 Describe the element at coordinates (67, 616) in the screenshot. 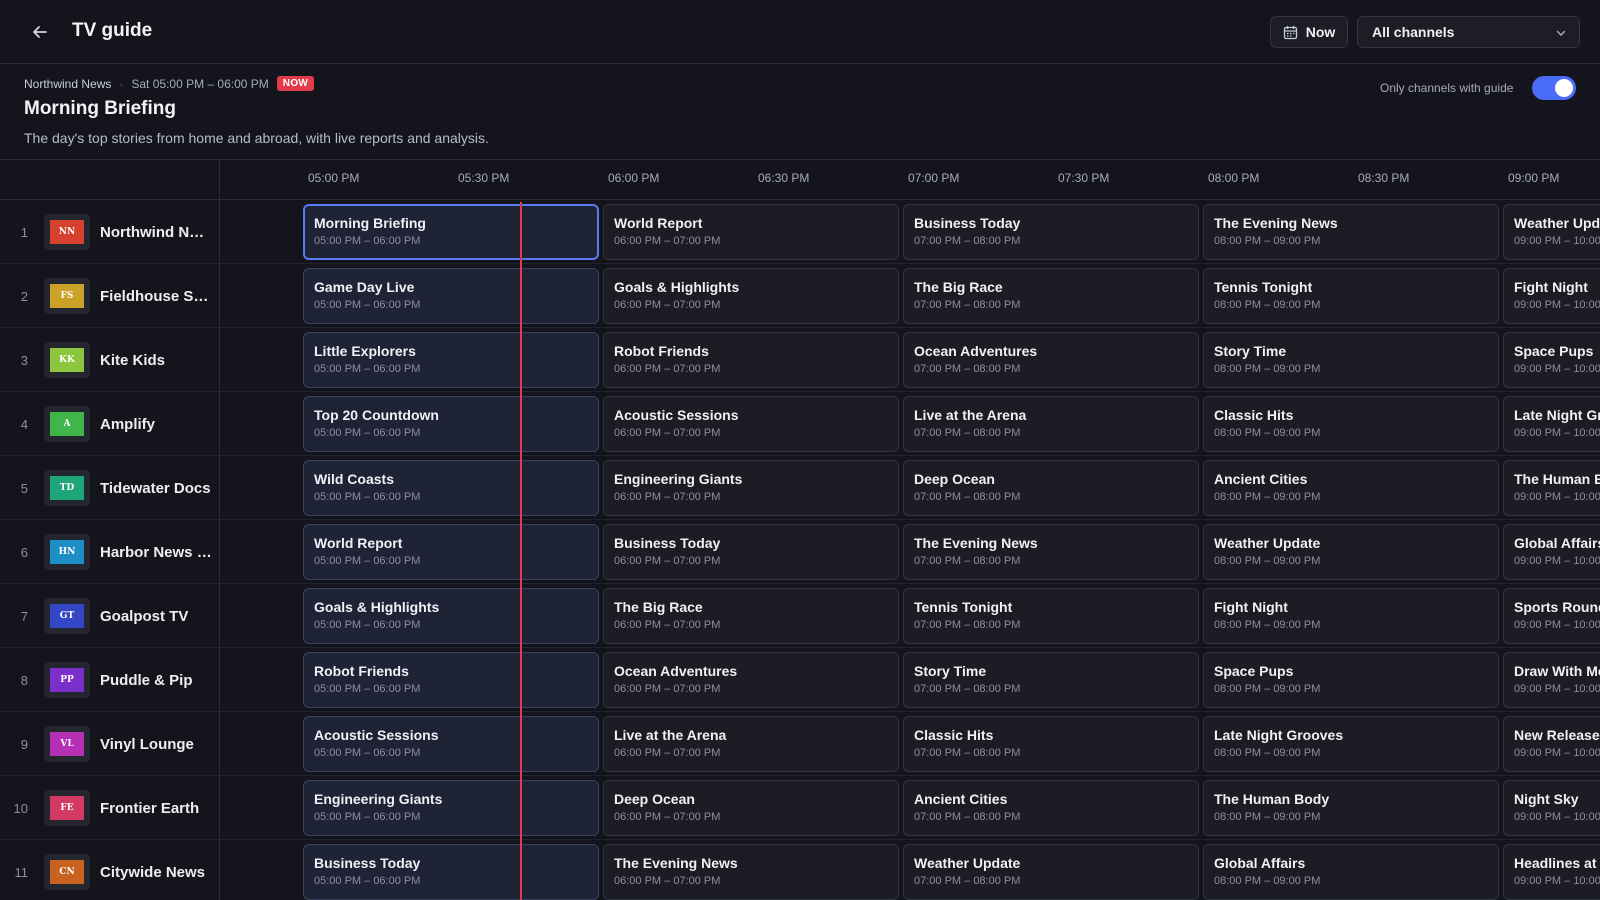

I see `channel-logo-mark: GT` at that location.